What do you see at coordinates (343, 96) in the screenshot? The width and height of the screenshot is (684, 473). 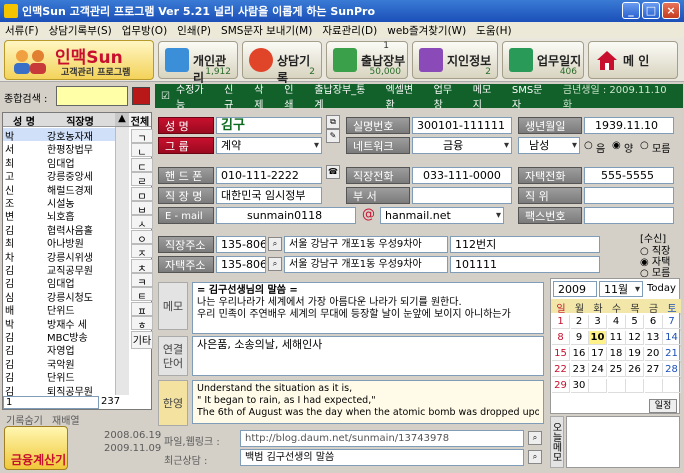 I see `ledger-stats-action: 출납장부_통계` at bounding box center [343, 96].